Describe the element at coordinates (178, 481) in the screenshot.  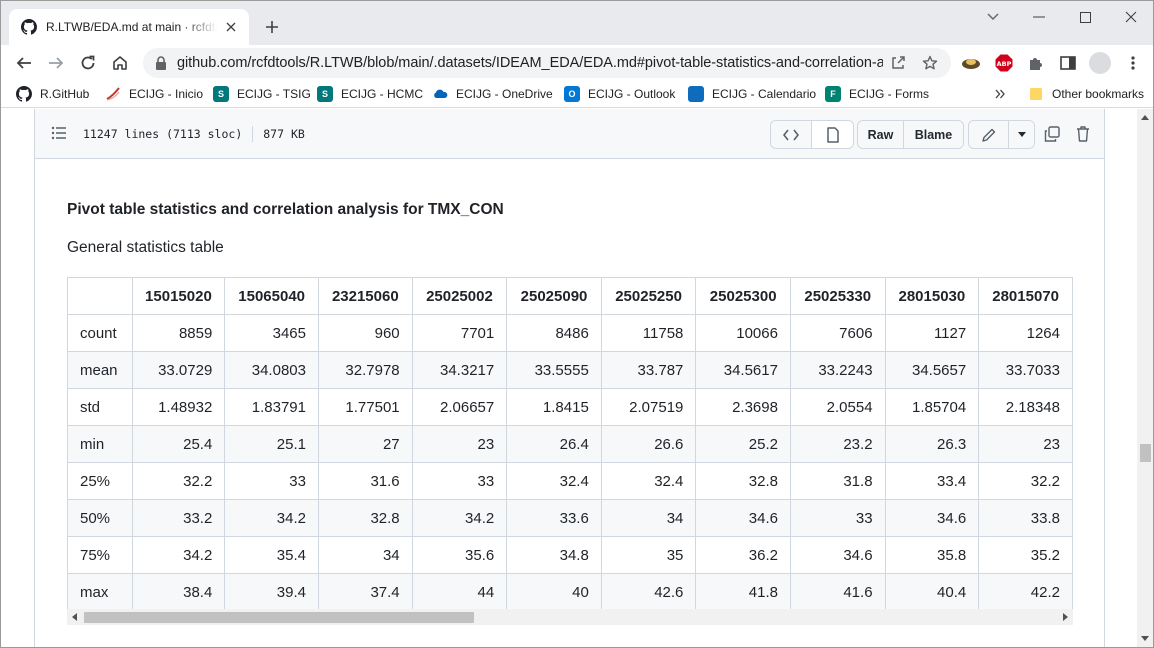
I see `table-cell: 32.2` at that location.